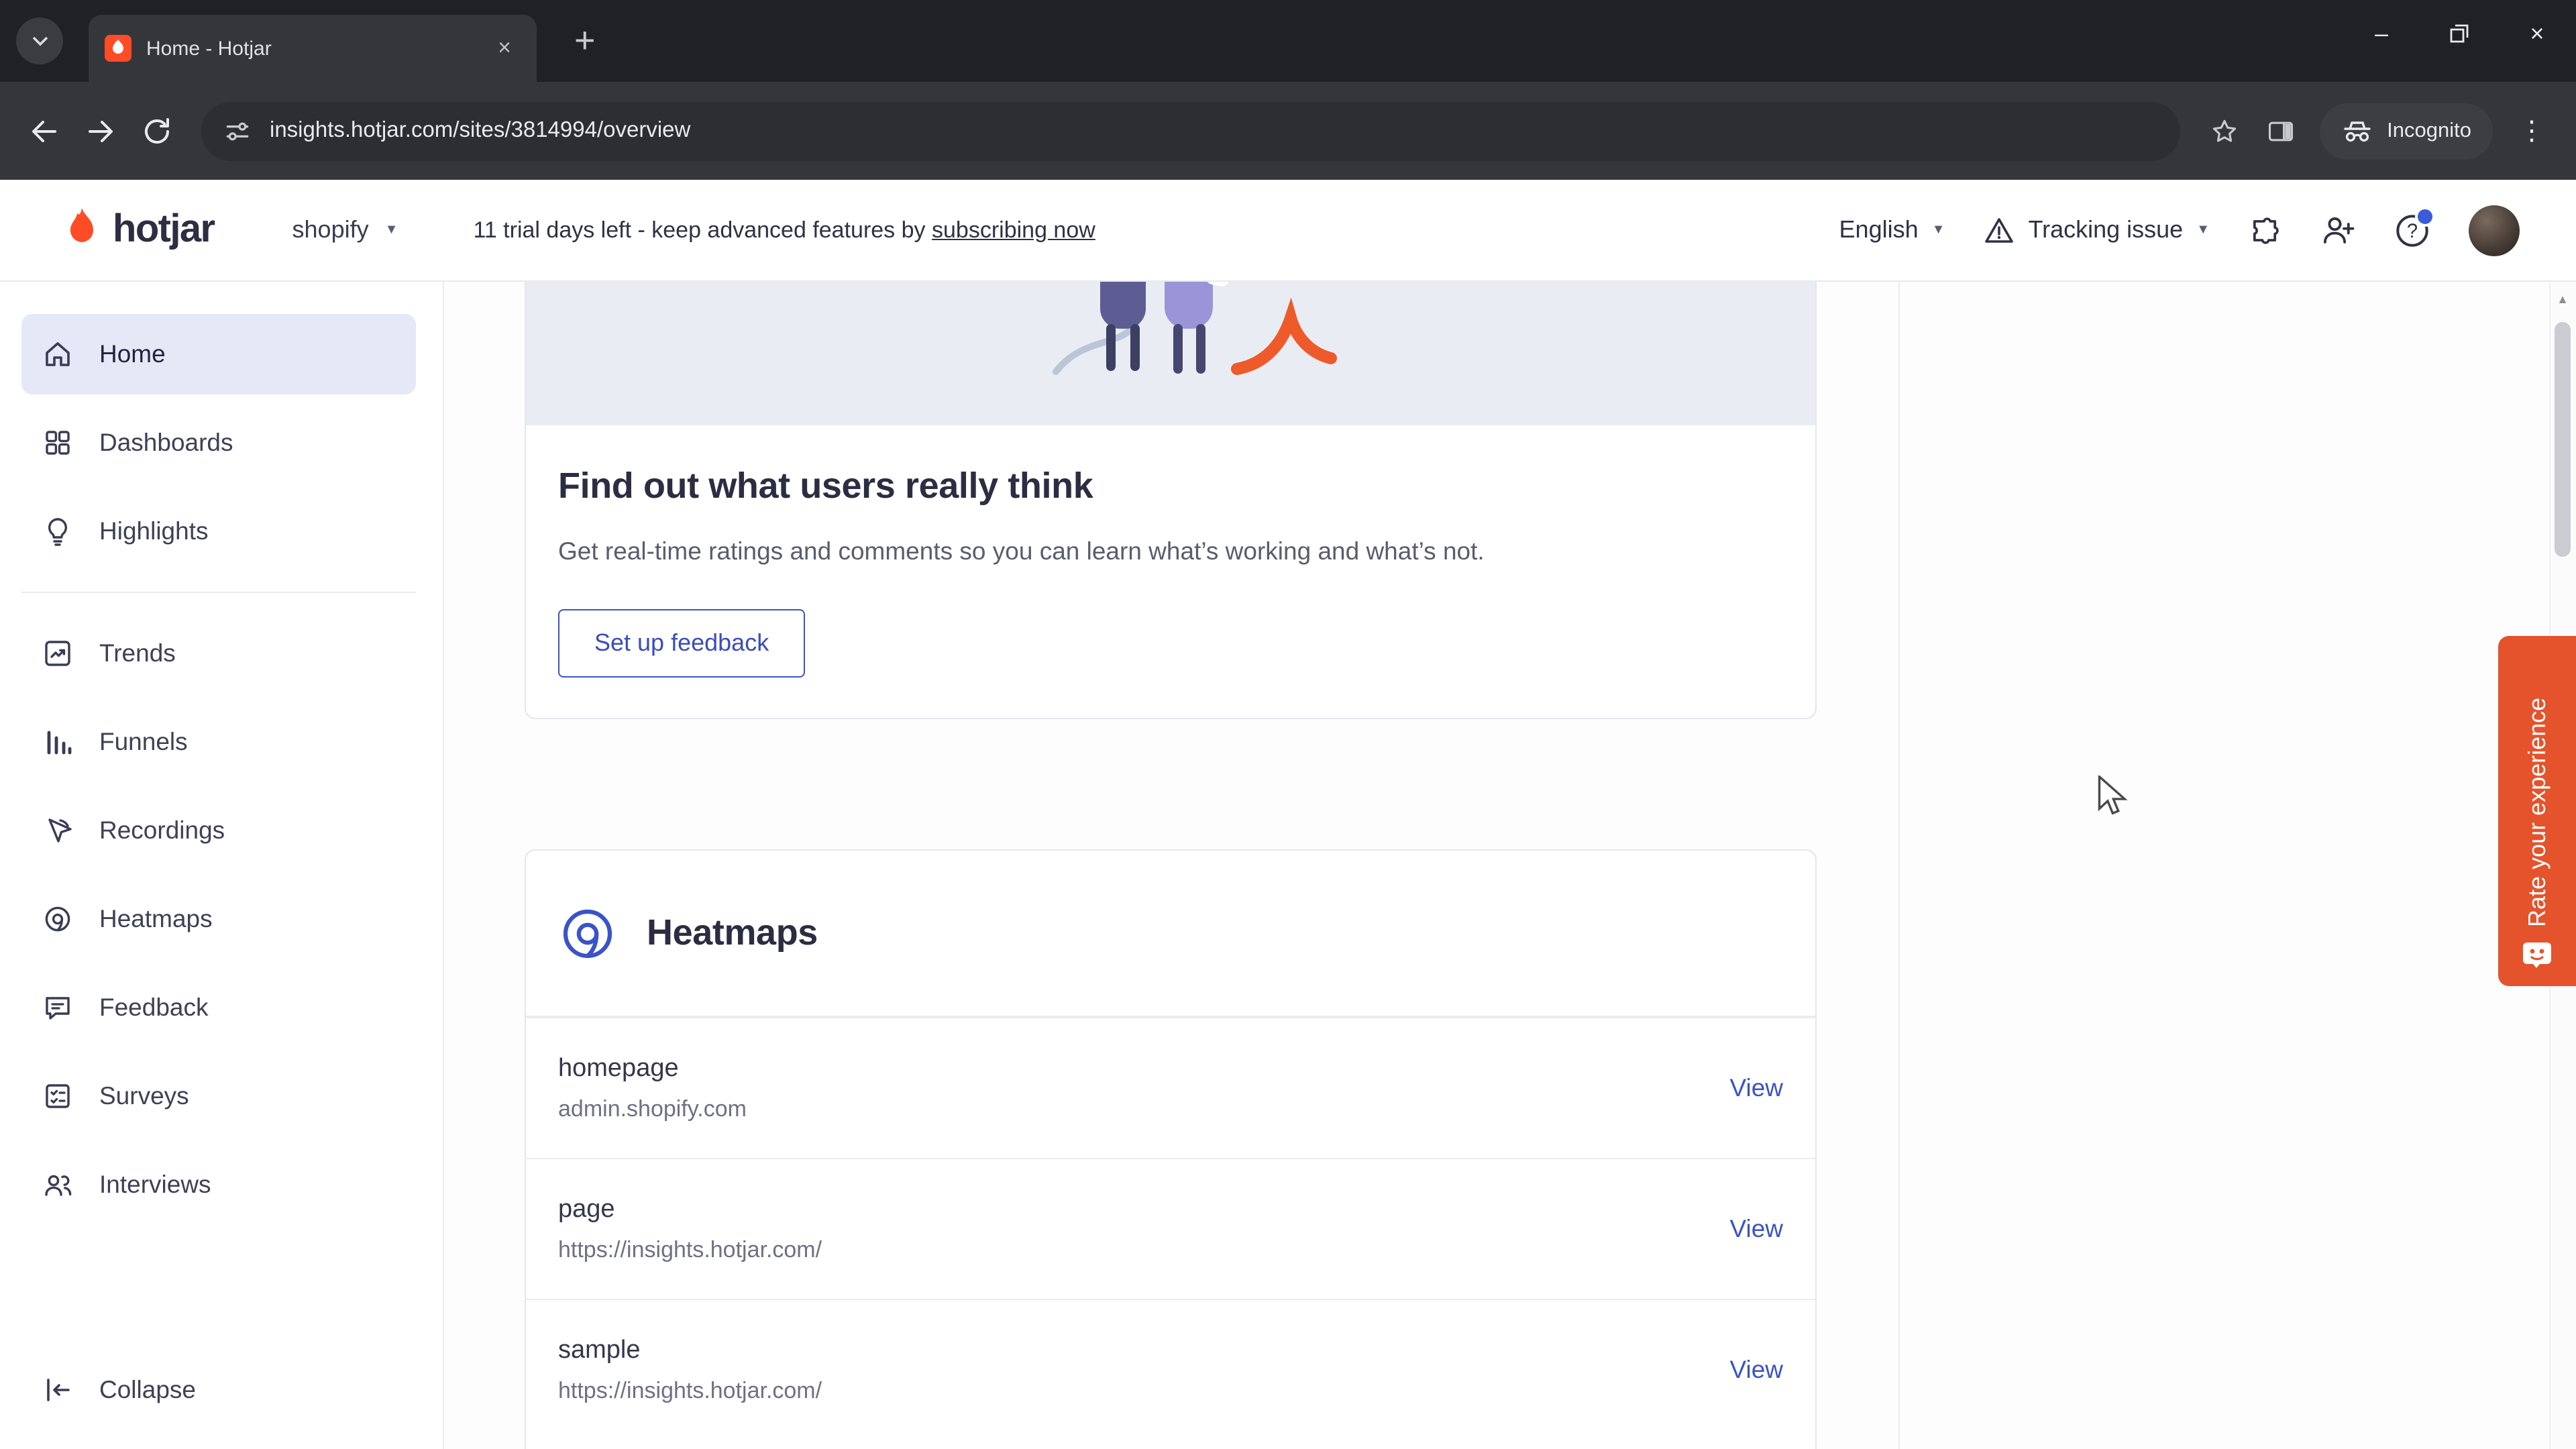  What do you see at coordinates (155, 1184) in the screenshot?
I see `sidebar-item-label: Interviews` at bounding box center [155, 1184].